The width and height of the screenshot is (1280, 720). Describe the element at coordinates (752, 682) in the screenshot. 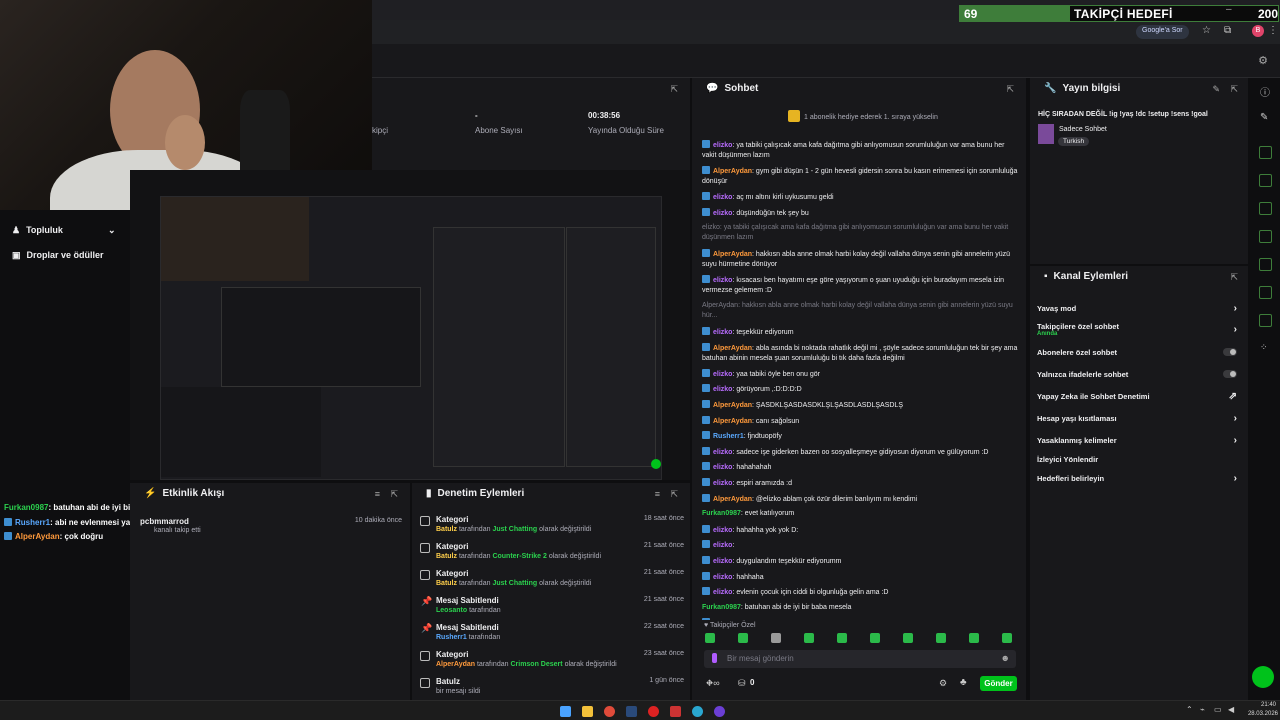

I see `points-value: 0` at that location.